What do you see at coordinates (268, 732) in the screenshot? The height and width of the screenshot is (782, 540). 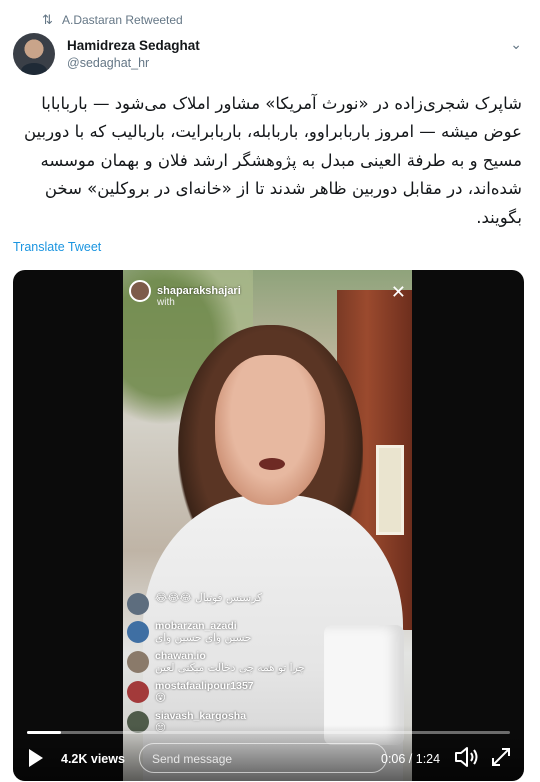 I see `progress-bar` at bounding box center [268, 732].